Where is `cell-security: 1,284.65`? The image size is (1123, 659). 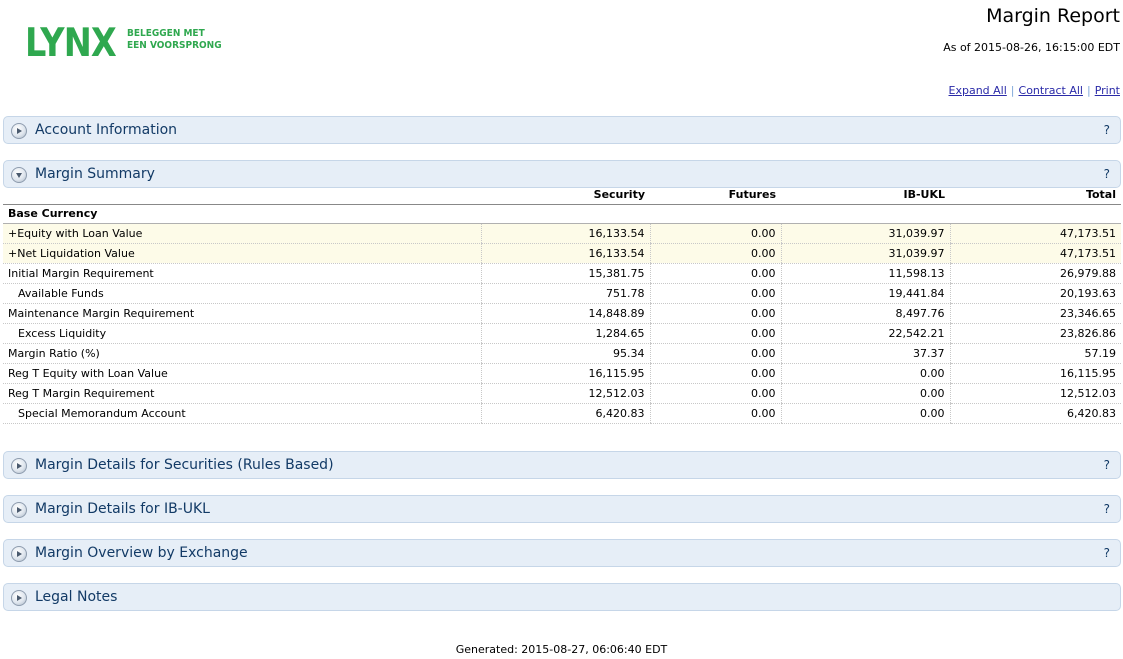 cell-security: 1,284.65 is located at coordinates (565, 333).